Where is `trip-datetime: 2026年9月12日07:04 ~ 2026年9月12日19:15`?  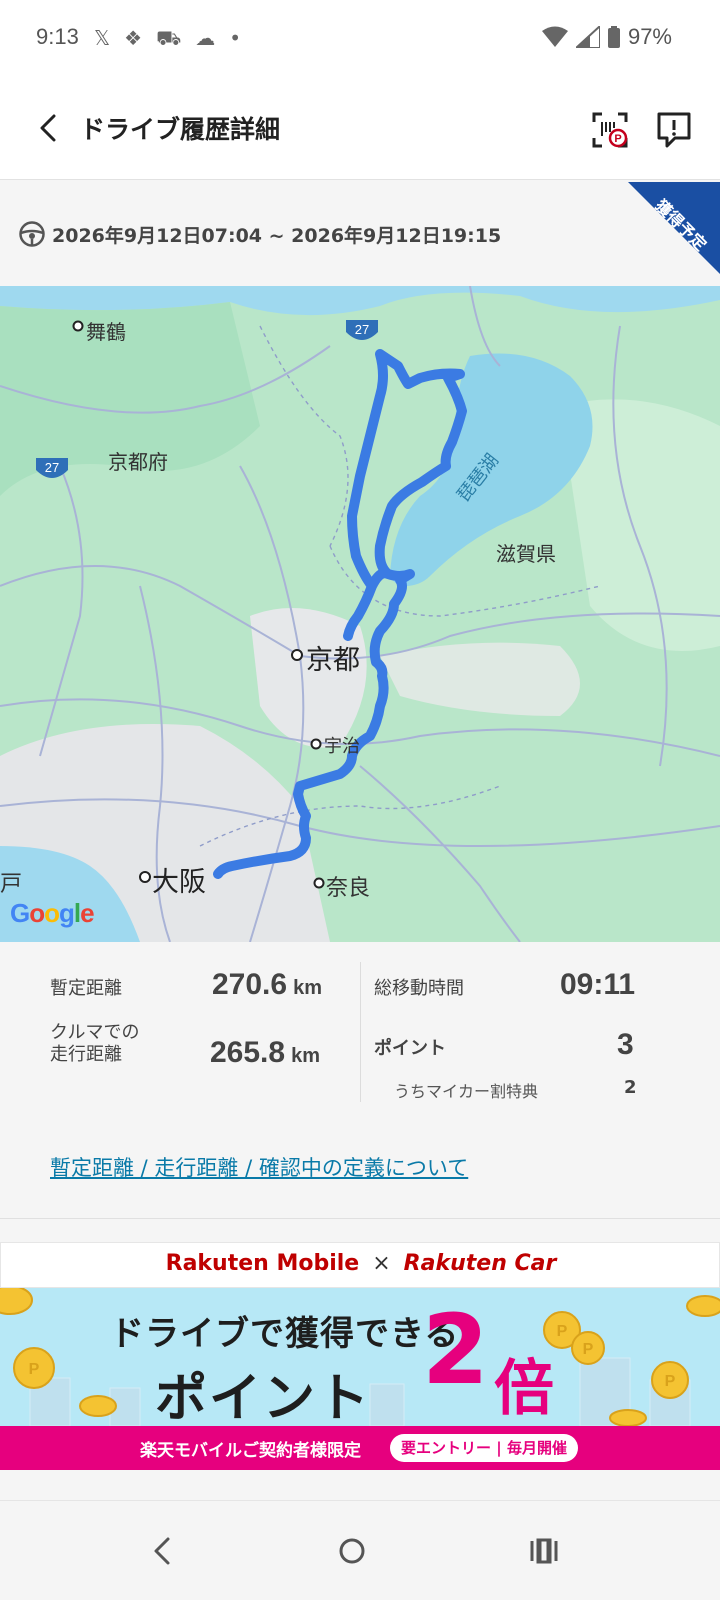 trip-datetime: 2026年9月12日07:04 ~ 2026年9月12日19:15 is located at coordinates (259, 234).